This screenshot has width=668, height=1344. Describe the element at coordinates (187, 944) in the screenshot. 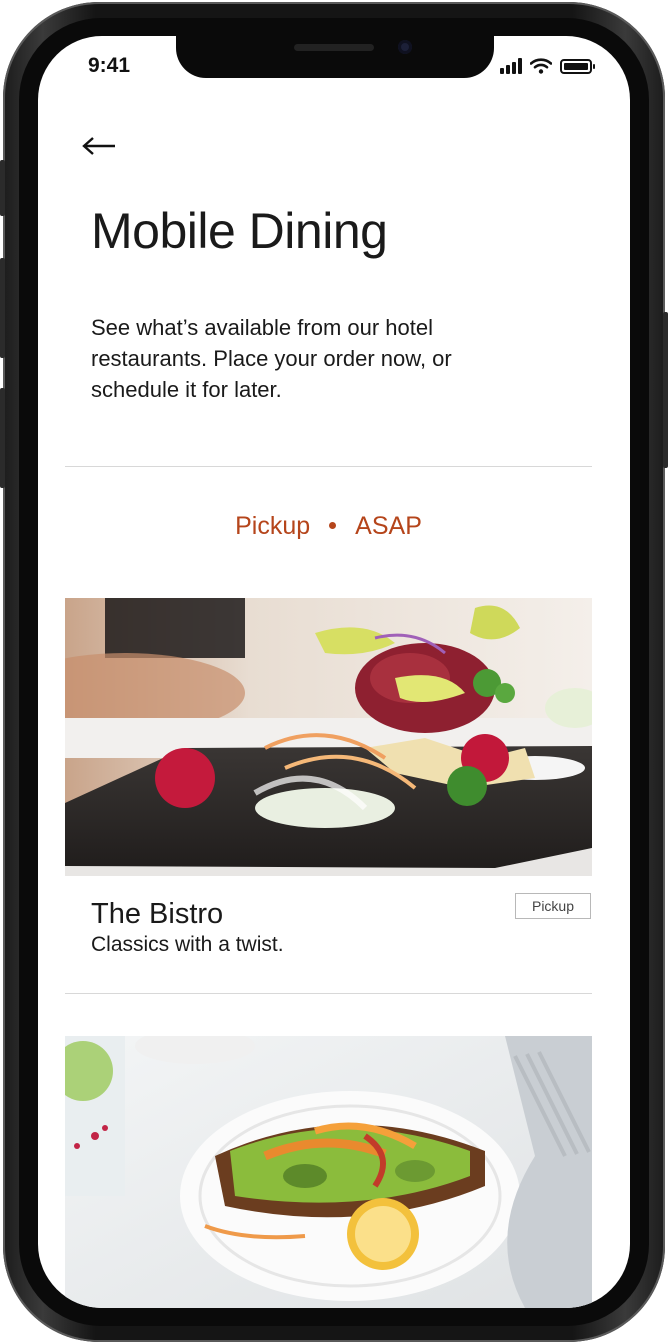

I see `restaurant-tagline: Classics with a twist.` at that location.